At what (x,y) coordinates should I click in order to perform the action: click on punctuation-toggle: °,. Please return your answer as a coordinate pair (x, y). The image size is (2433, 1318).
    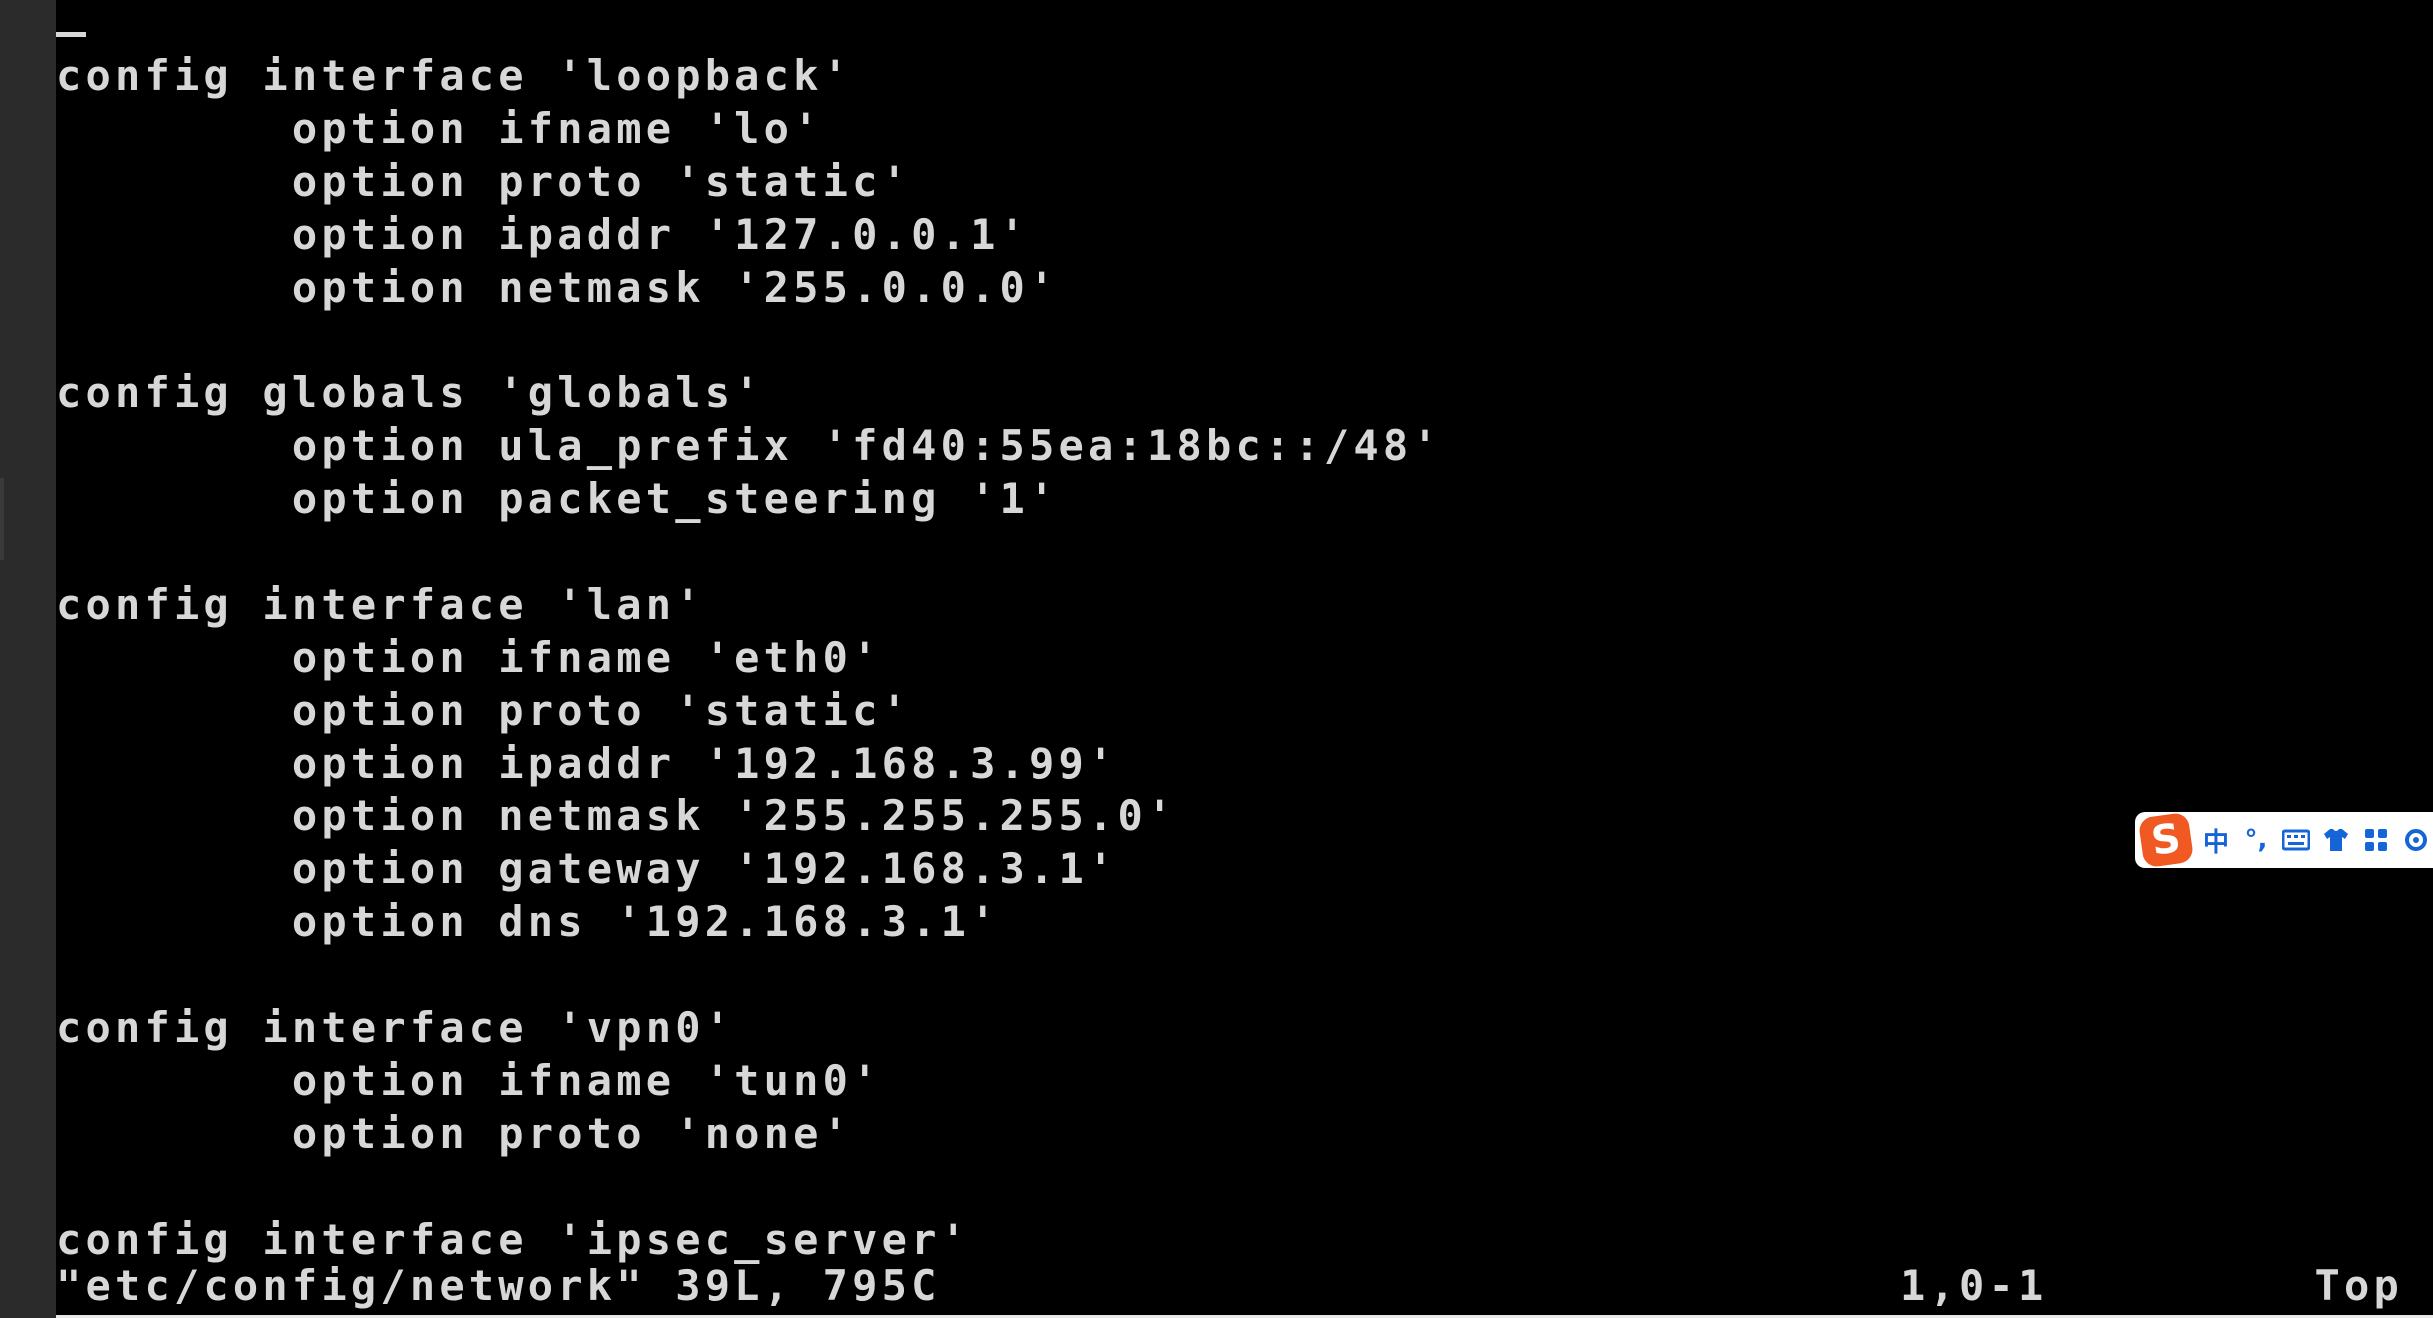
    Looking at the image, I should click on (2256, 840).